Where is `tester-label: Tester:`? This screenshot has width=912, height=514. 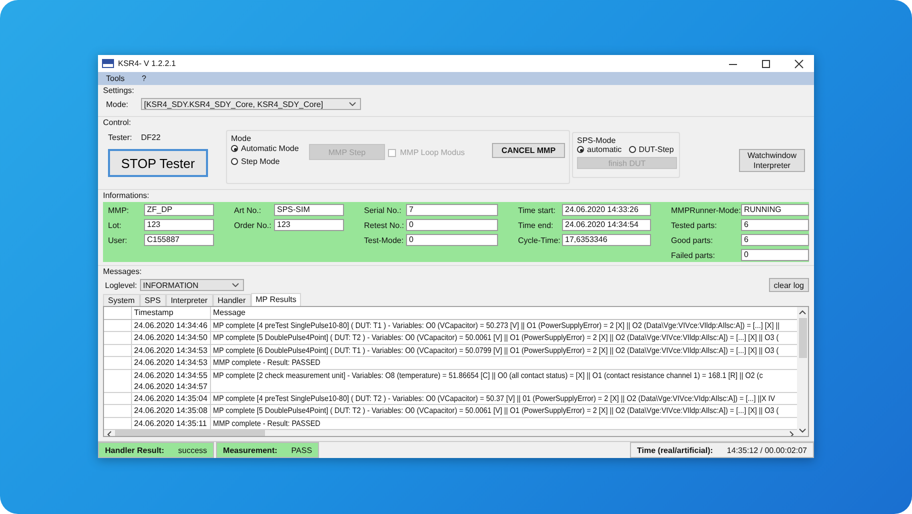 tester-label: Tester: is located at coordinates (120, 137).